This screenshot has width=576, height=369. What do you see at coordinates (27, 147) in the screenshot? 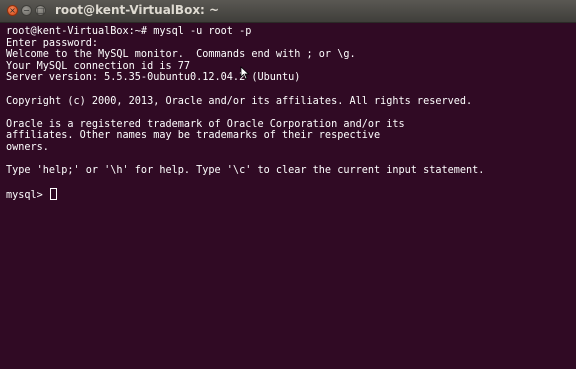
I see `terminal-line: owners.` at bounding box center [27, 147].